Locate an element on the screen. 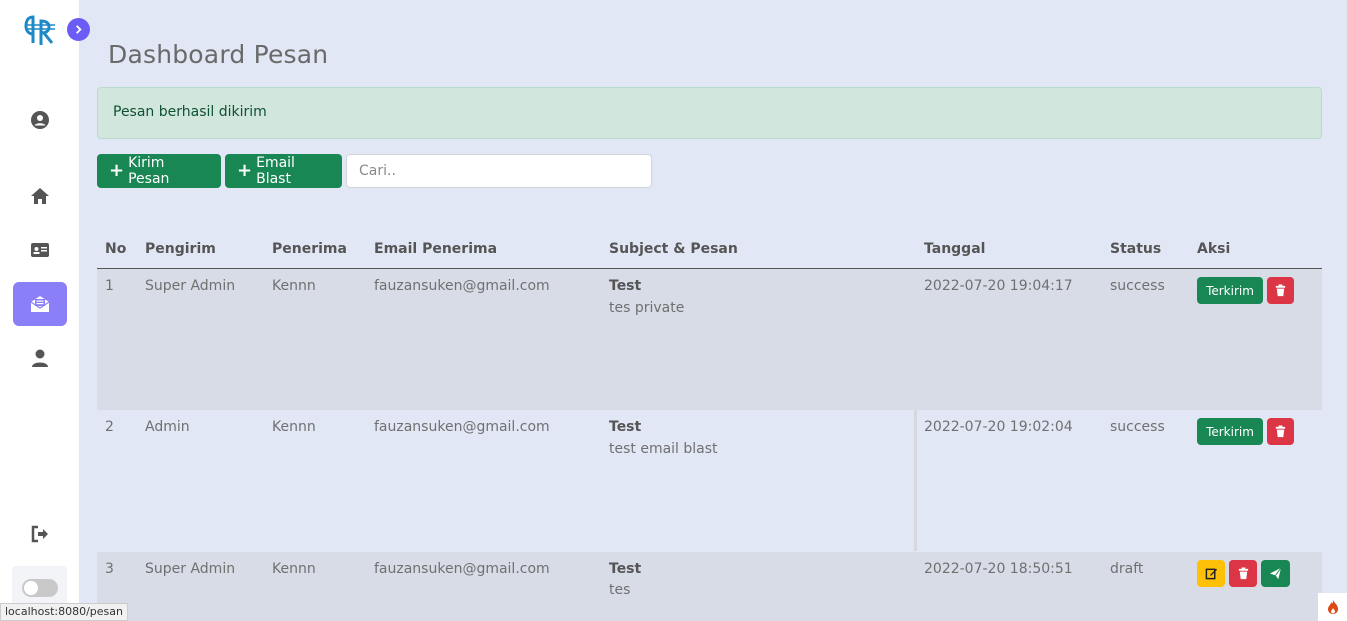  sidebar-item-home is located at coordinates (40, 196).